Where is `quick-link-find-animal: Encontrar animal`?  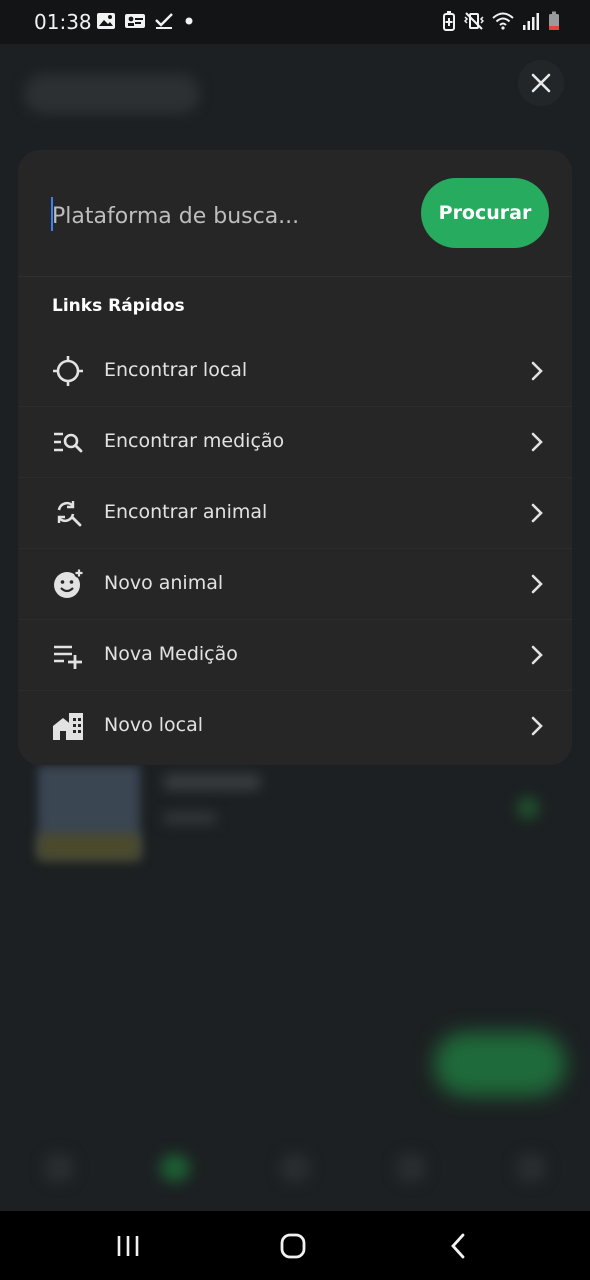
quick-link-find-animal: Encontrar animal is located at coordinates (295, 513).